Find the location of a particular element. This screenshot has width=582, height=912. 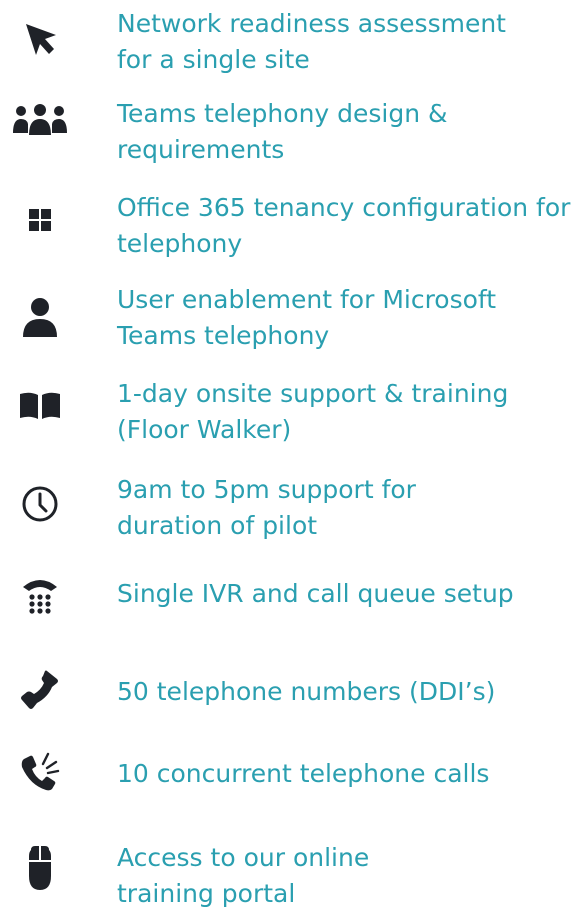

feature-label: Teams telephony design & requirements is located at coordinates (282, 131).